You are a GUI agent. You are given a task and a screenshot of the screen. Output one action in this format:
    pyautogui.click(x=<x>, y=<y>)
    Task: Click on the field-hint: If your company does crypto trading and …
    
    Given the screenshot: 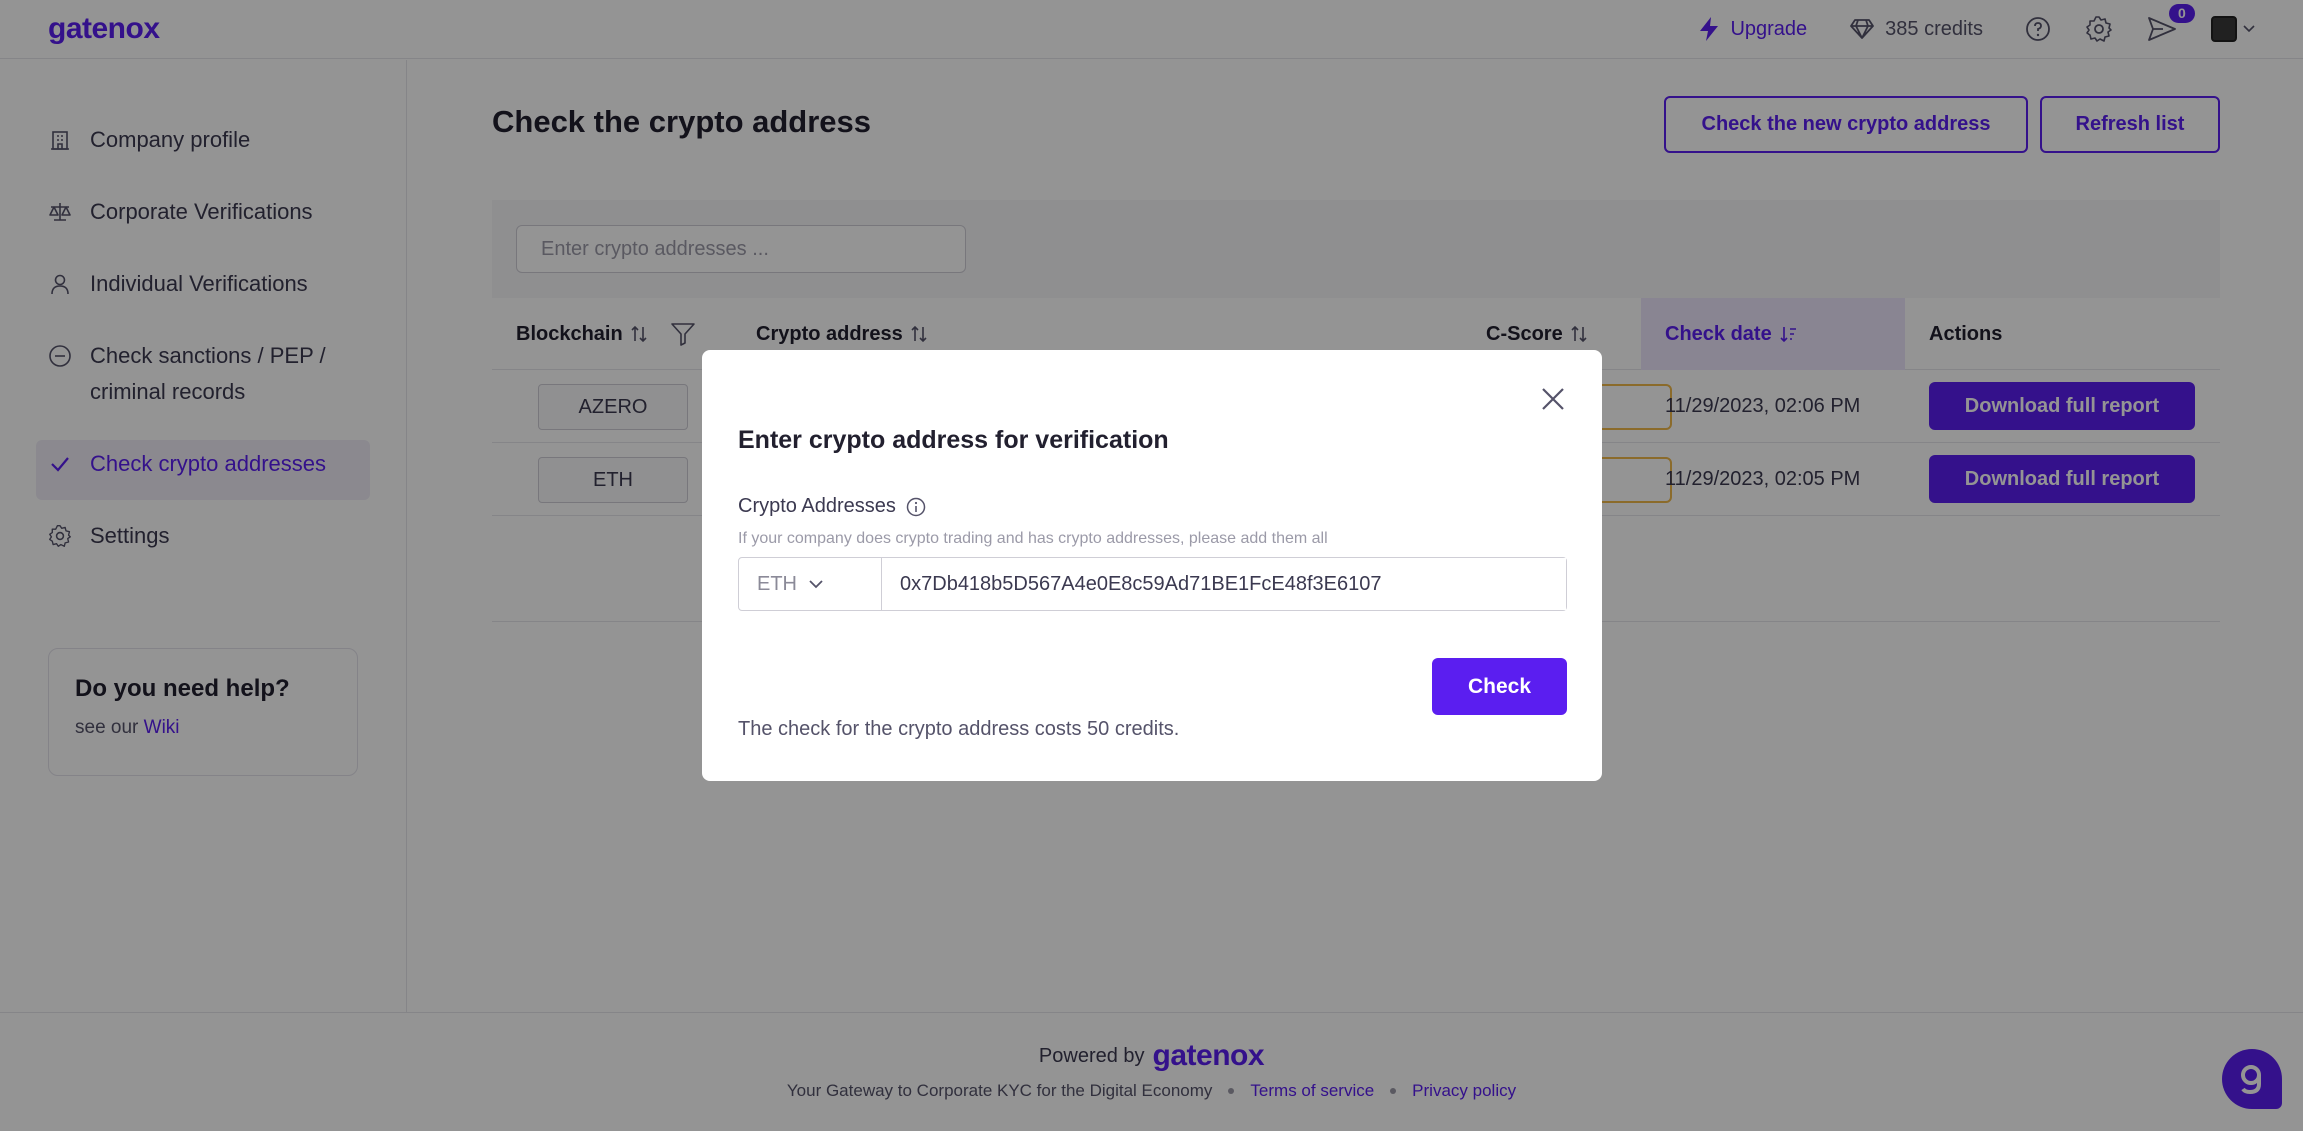 What is the action you would take?
    pyautogui.click(x=1033, y=538)
    